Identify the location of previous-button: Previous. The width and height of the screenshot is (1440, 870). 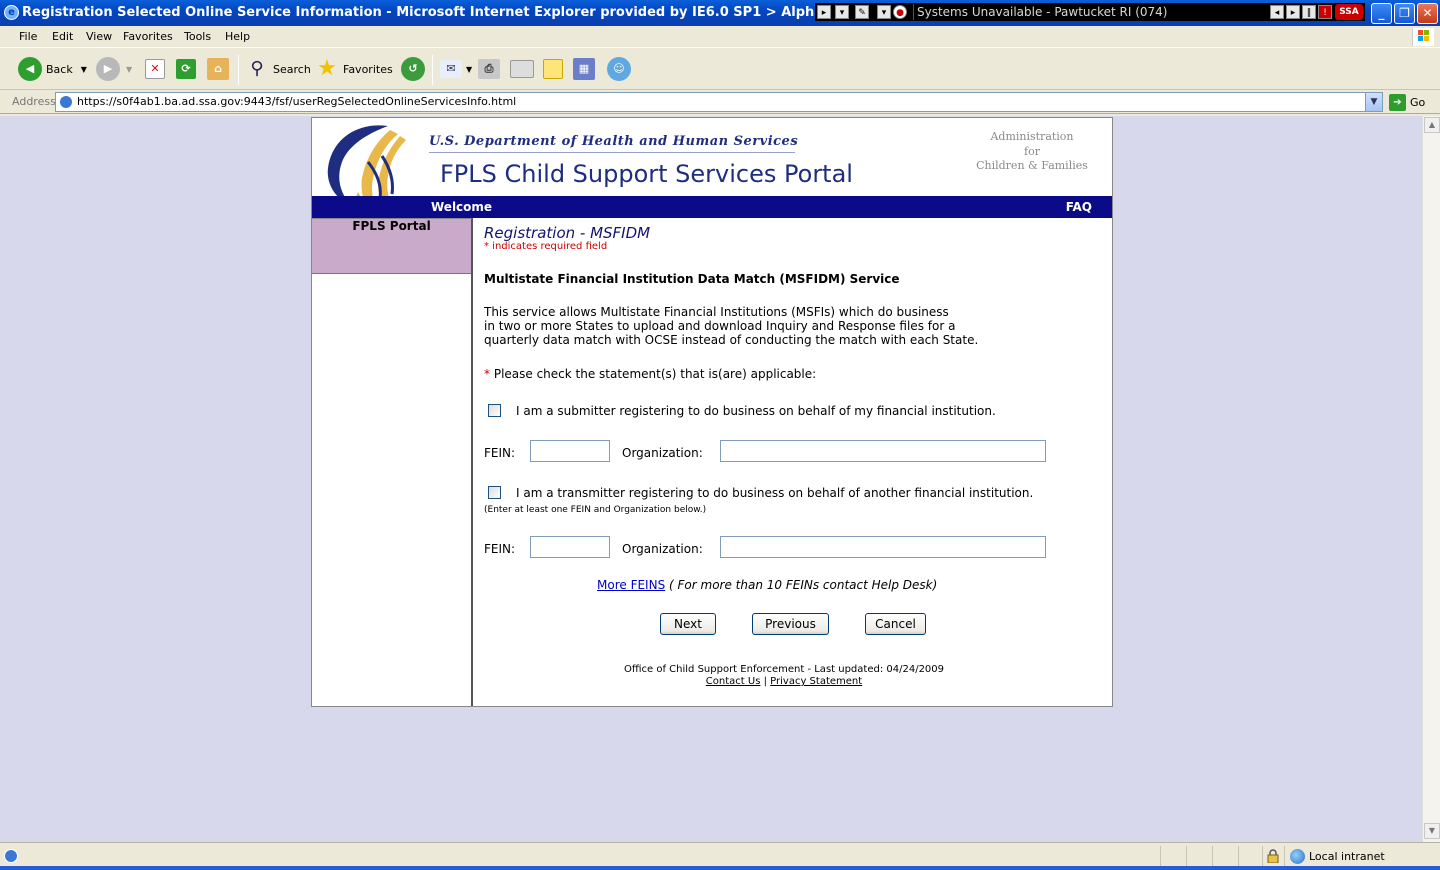
(790, 624).